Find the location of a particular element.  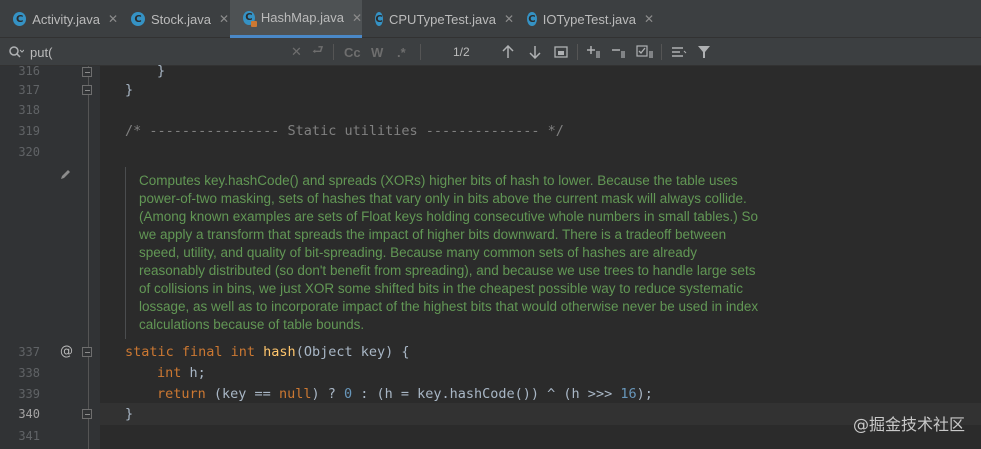

funnel-icon is located at coordinates (704, 52).